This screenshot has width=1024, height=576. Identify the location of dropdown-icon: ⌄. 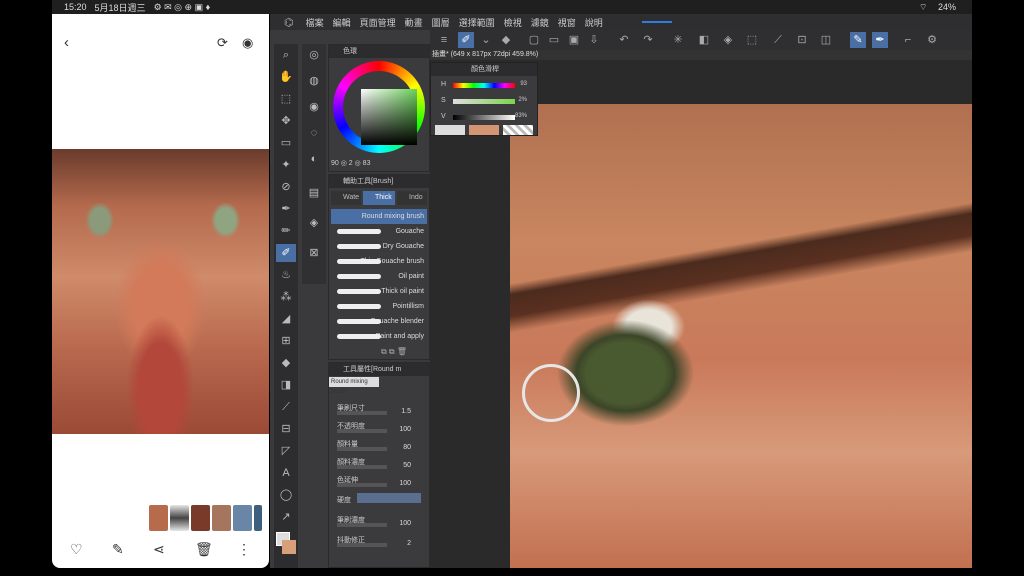
(486, 40).